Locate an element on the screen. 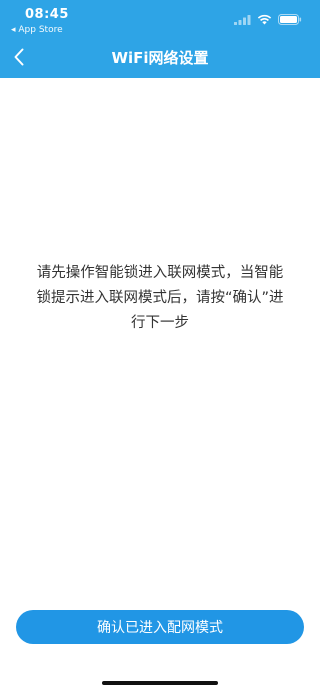  page-title: WiFi网络设置 is located at coordinates (160, 58).